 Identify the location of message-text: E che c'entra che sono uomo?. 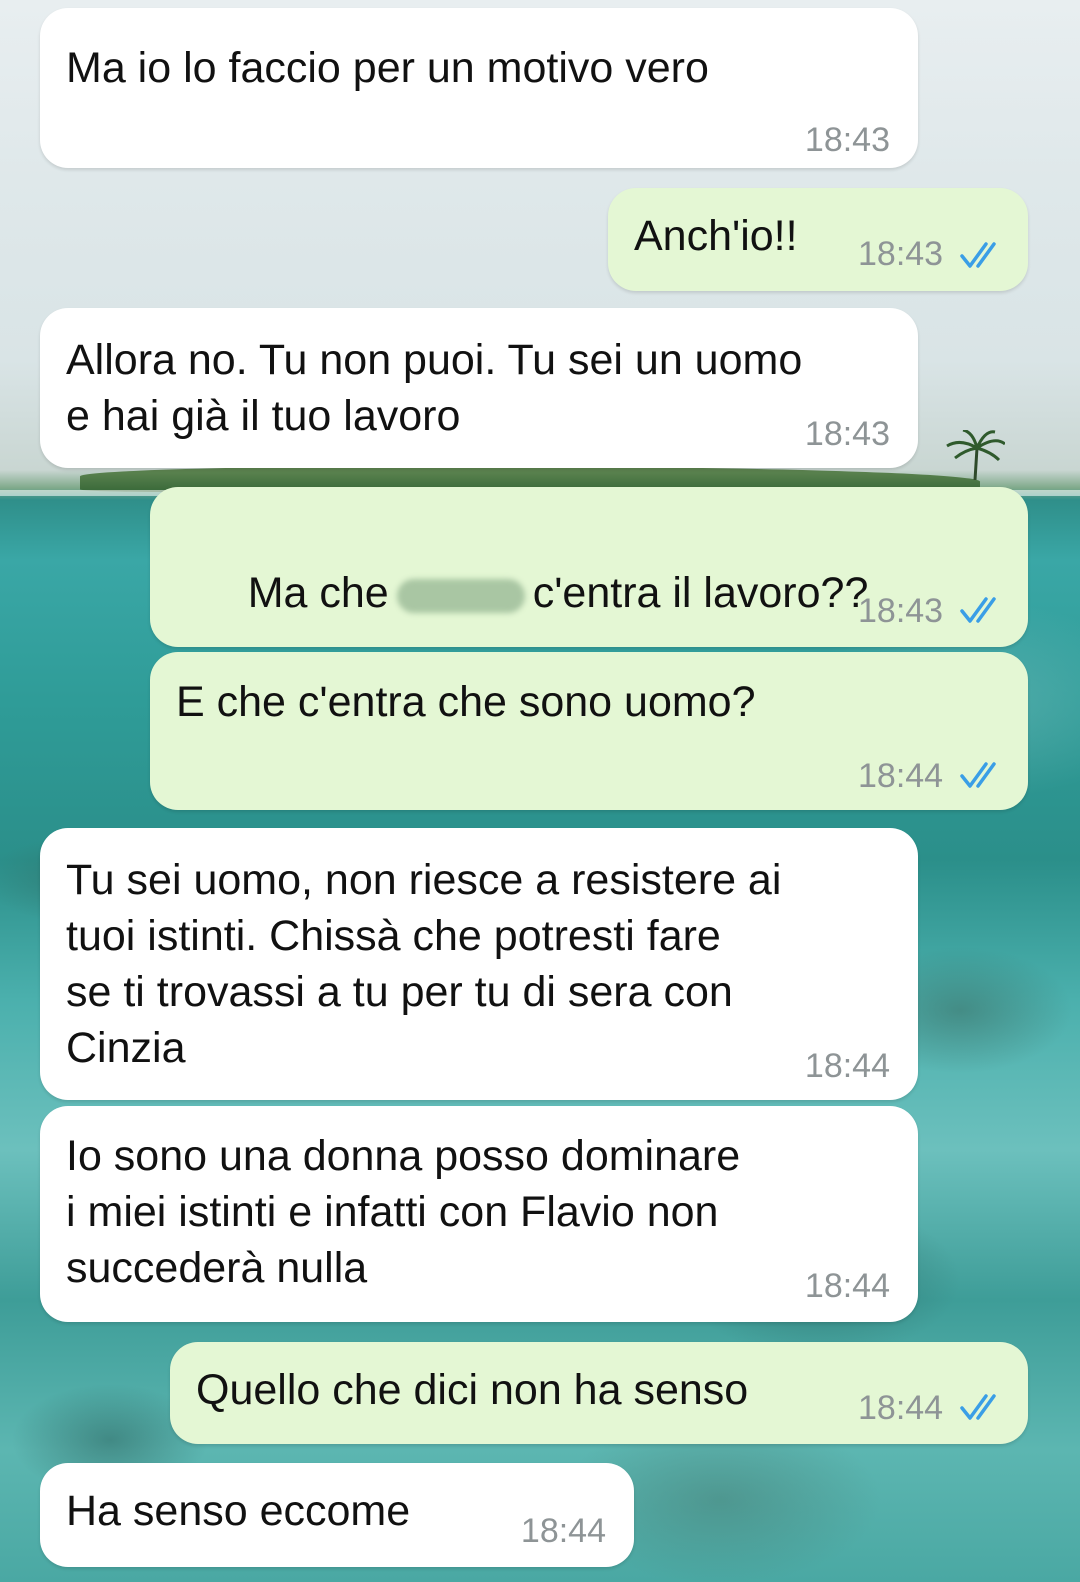
(466, 702).